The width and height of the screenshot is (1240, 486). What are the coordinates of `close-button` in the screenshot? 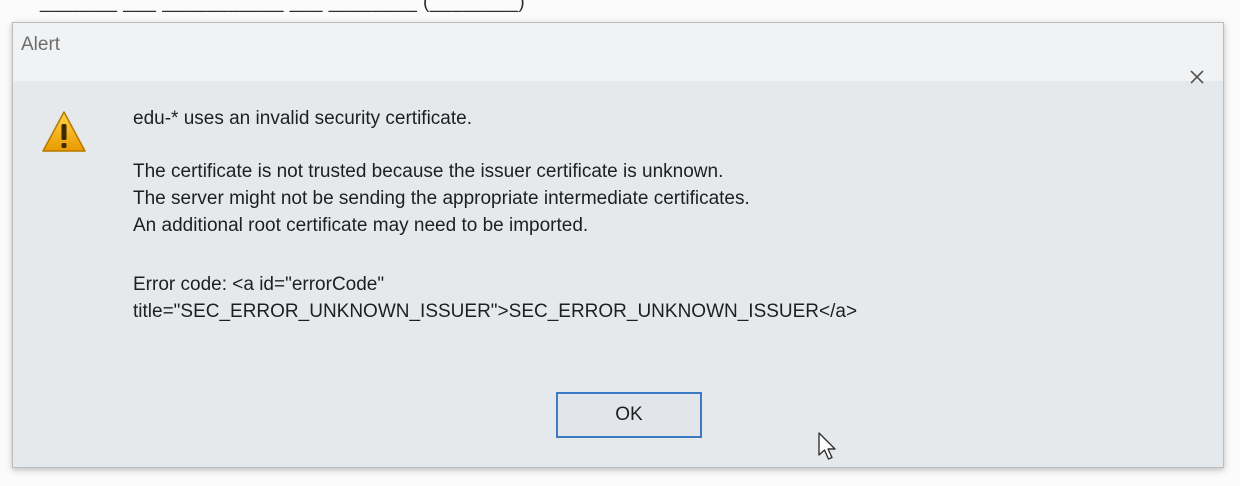 It's located at (1197, 77).